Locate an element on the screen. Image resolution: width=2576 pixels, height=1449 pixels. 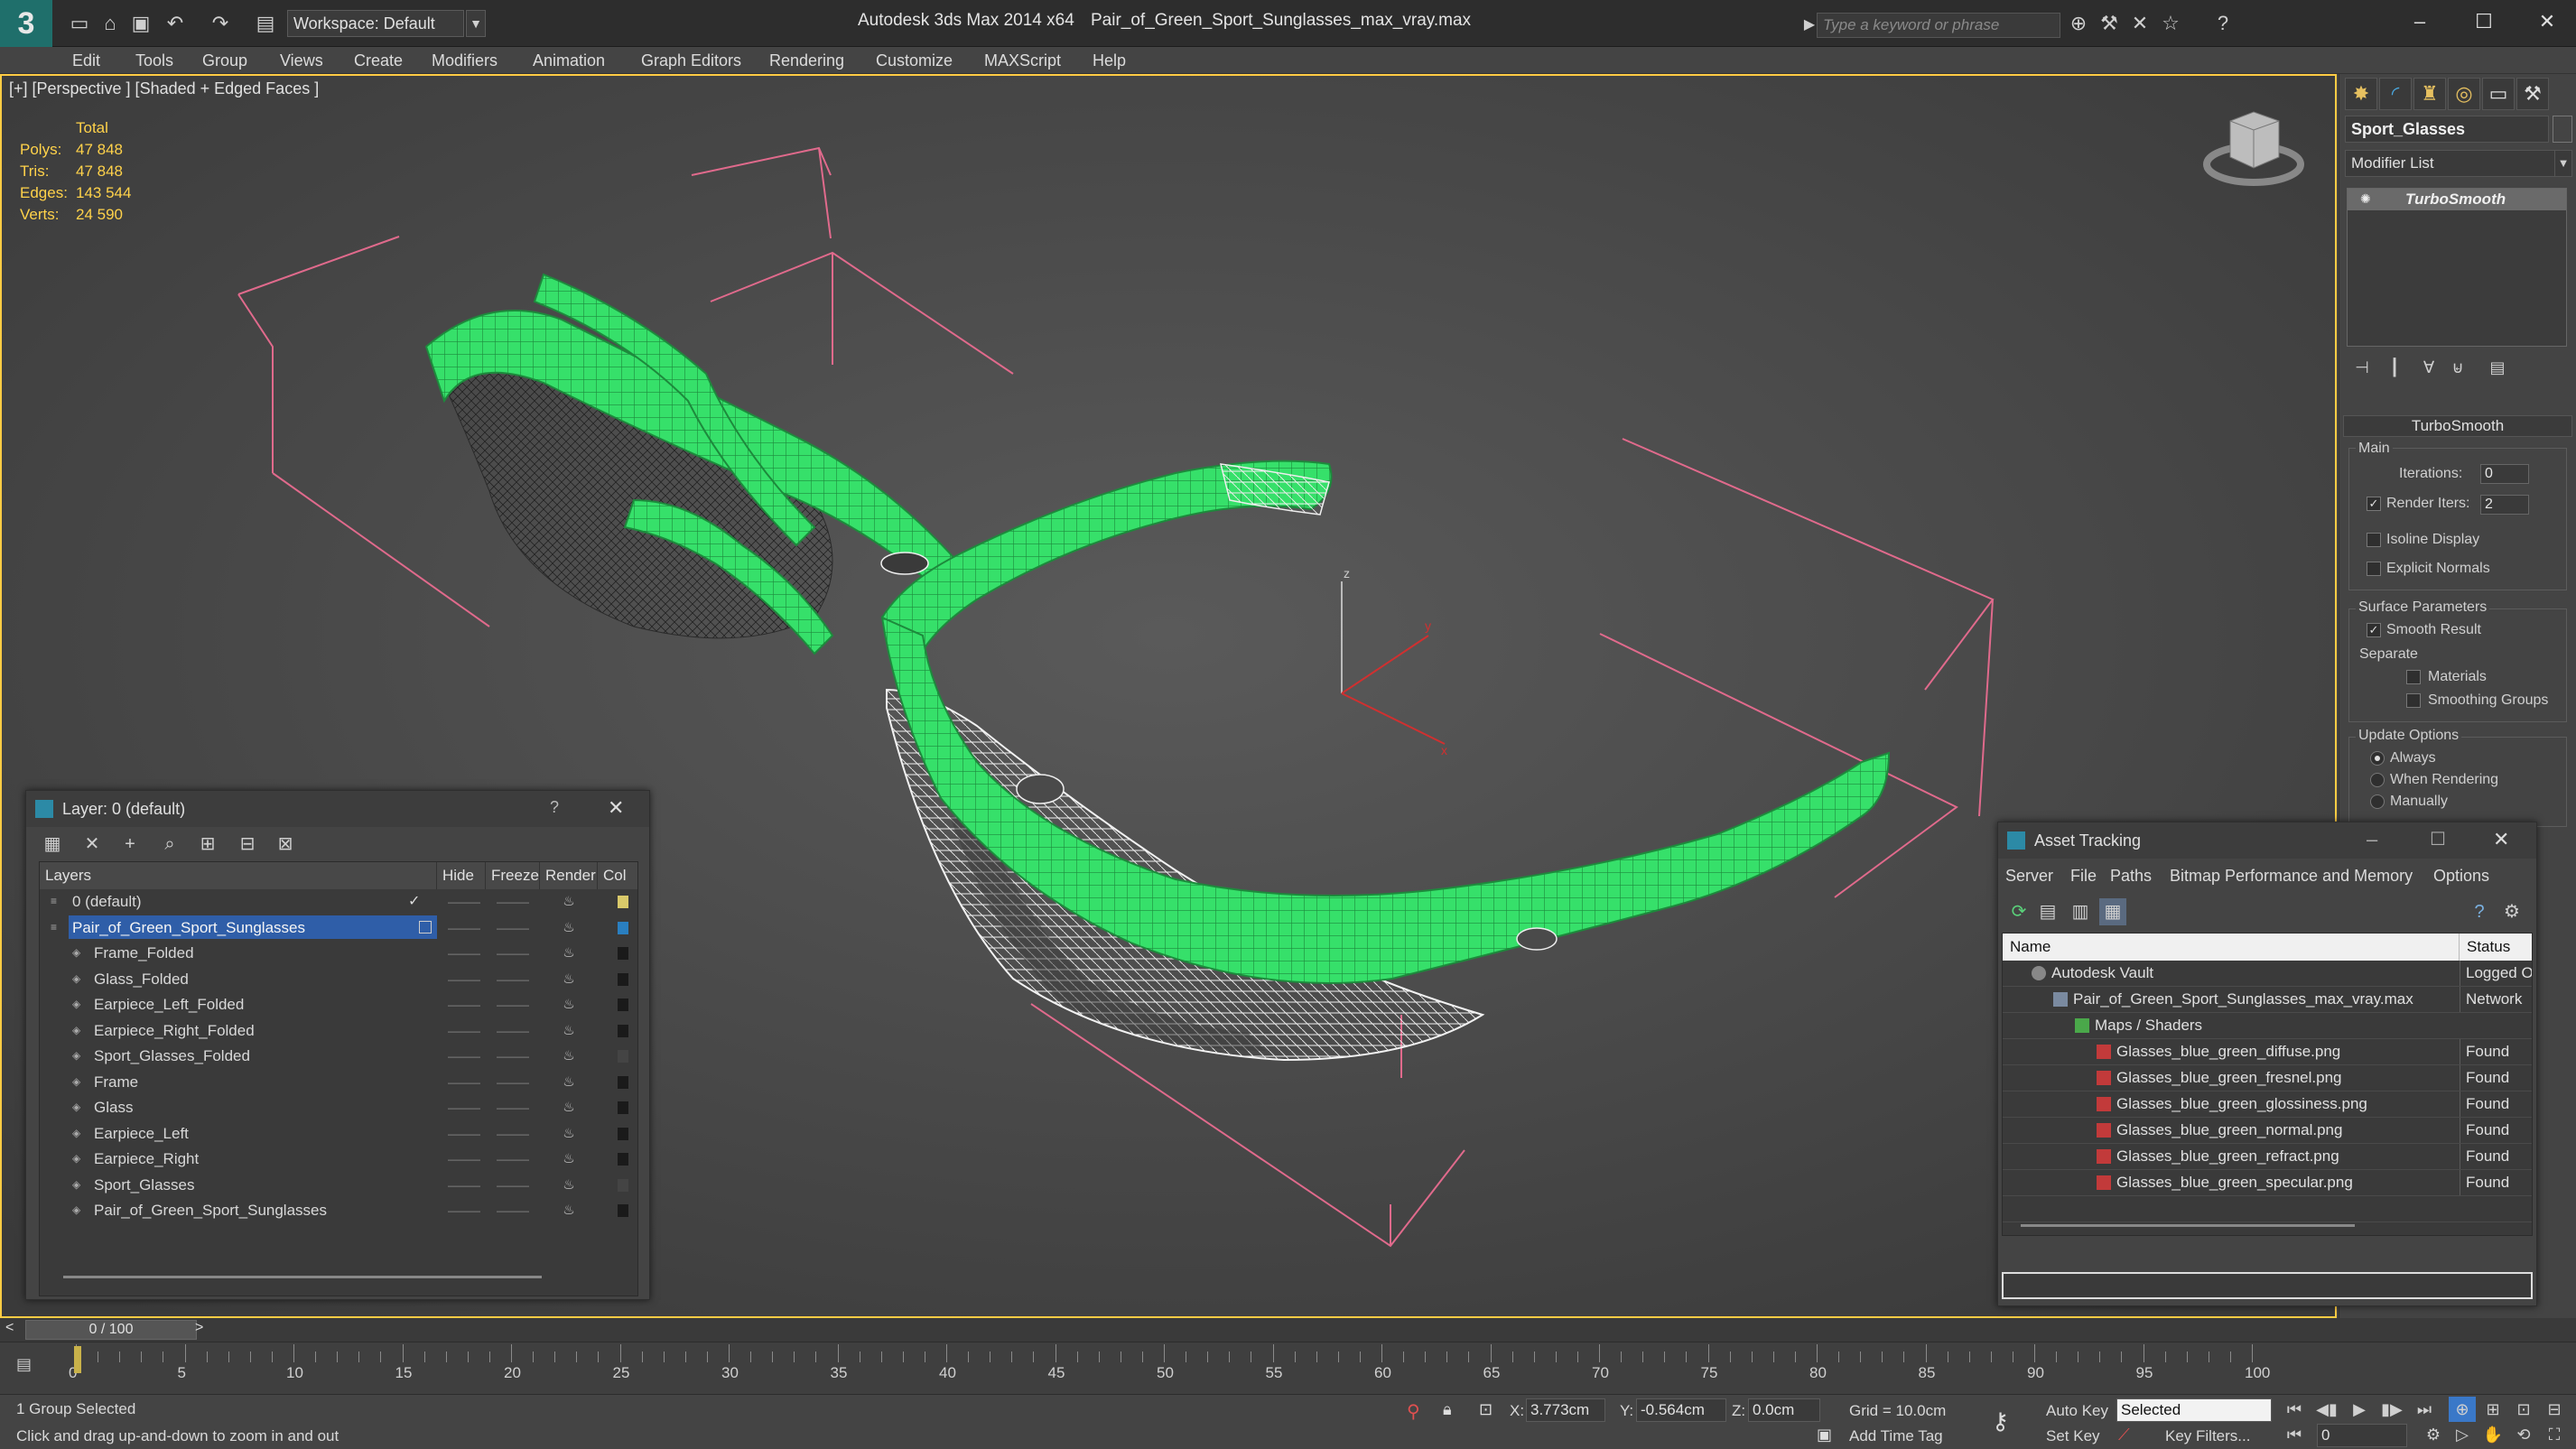
binoculars-icon: ⊕ is located at coordinates (2078, 23).